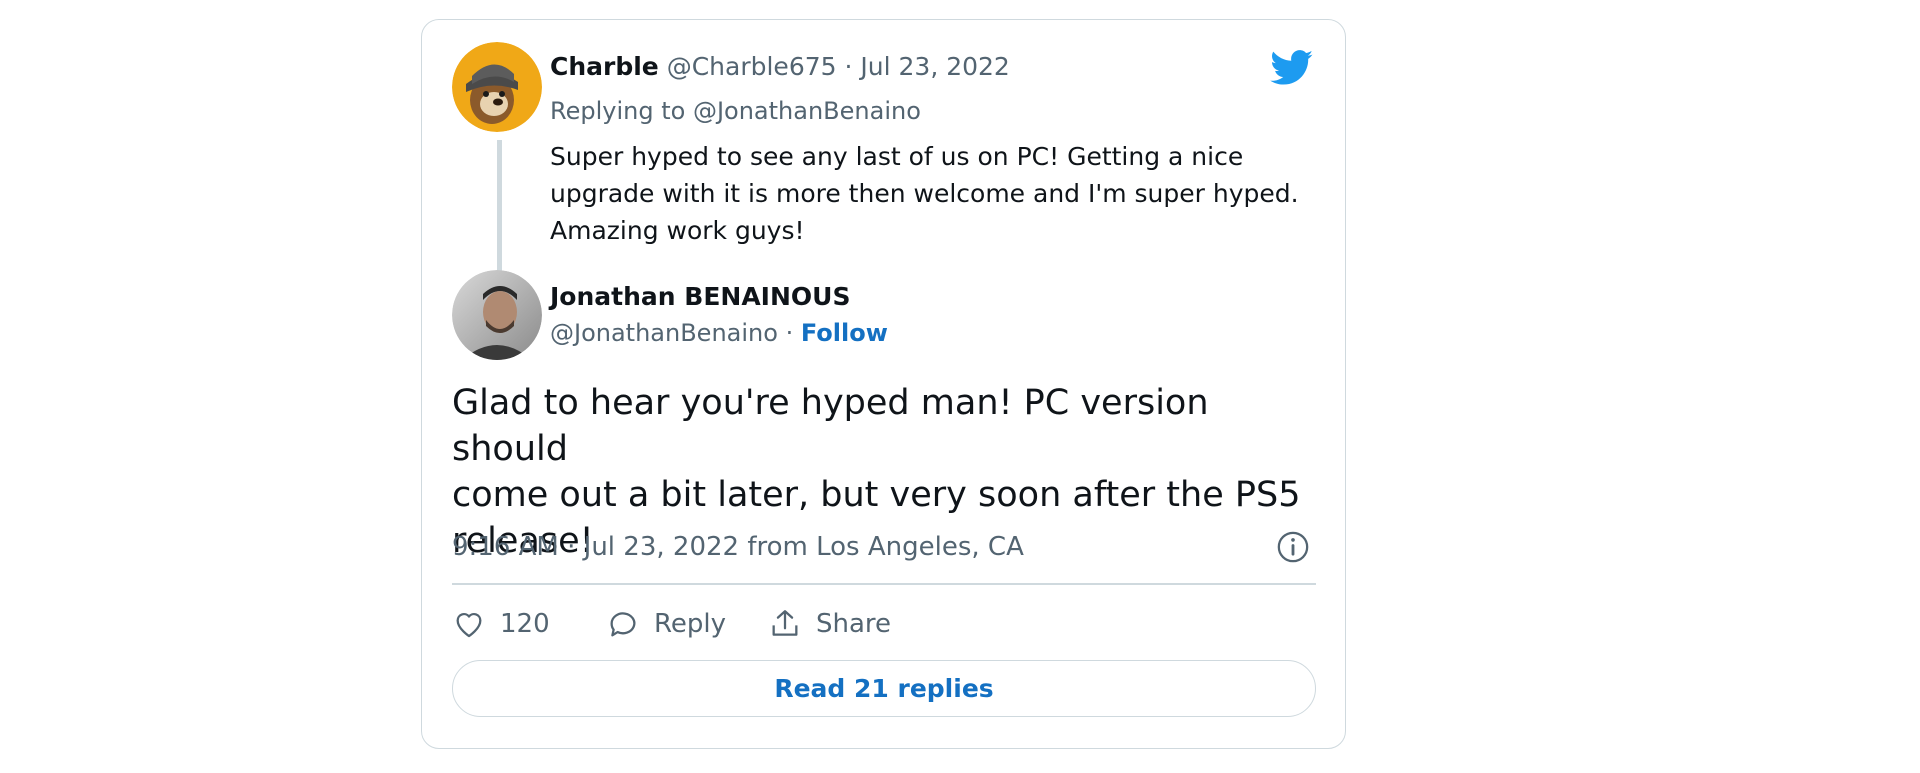  Describe the element at coordinates (690, 624) in the screenshot. I see `reply-label: Reply` at that location.